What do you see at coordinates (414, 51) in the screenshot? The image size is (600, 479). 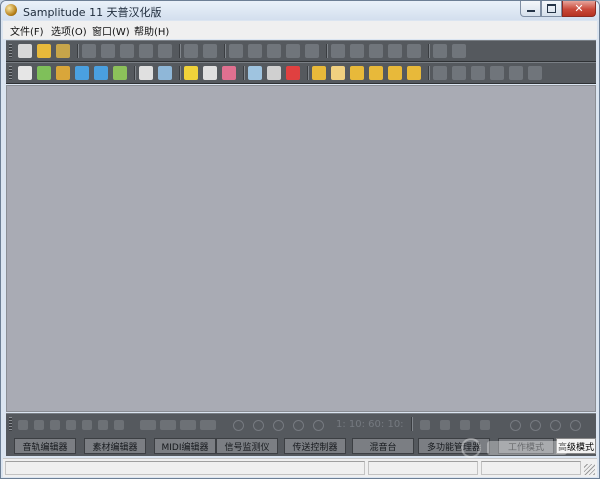 I see `dvd-icon` at bounding box center [414, 51].